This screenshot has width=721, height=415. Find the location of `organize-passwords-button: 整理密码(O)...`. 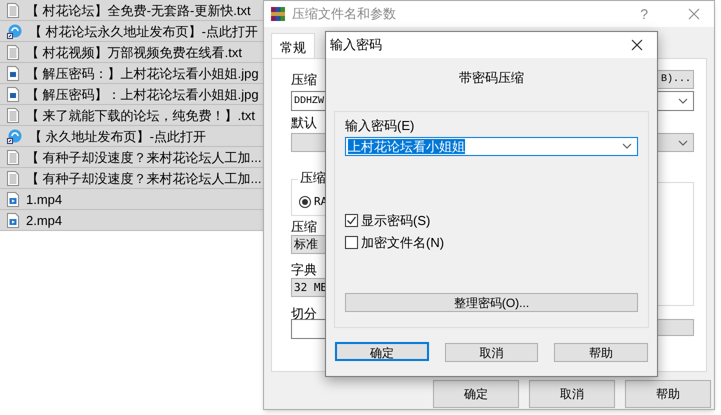

organize-passwords-button: 整理密码(O)... is located at coordinates (491, 302).